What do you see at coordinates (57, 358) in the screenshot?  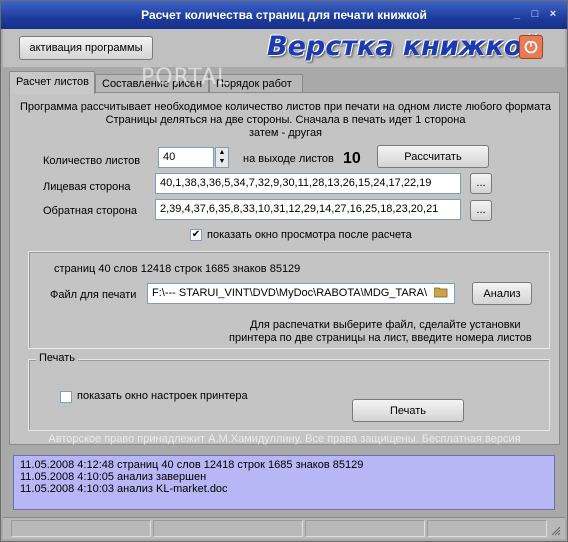 I see `print-group-label: Печать` at bounding box center [57, 358].